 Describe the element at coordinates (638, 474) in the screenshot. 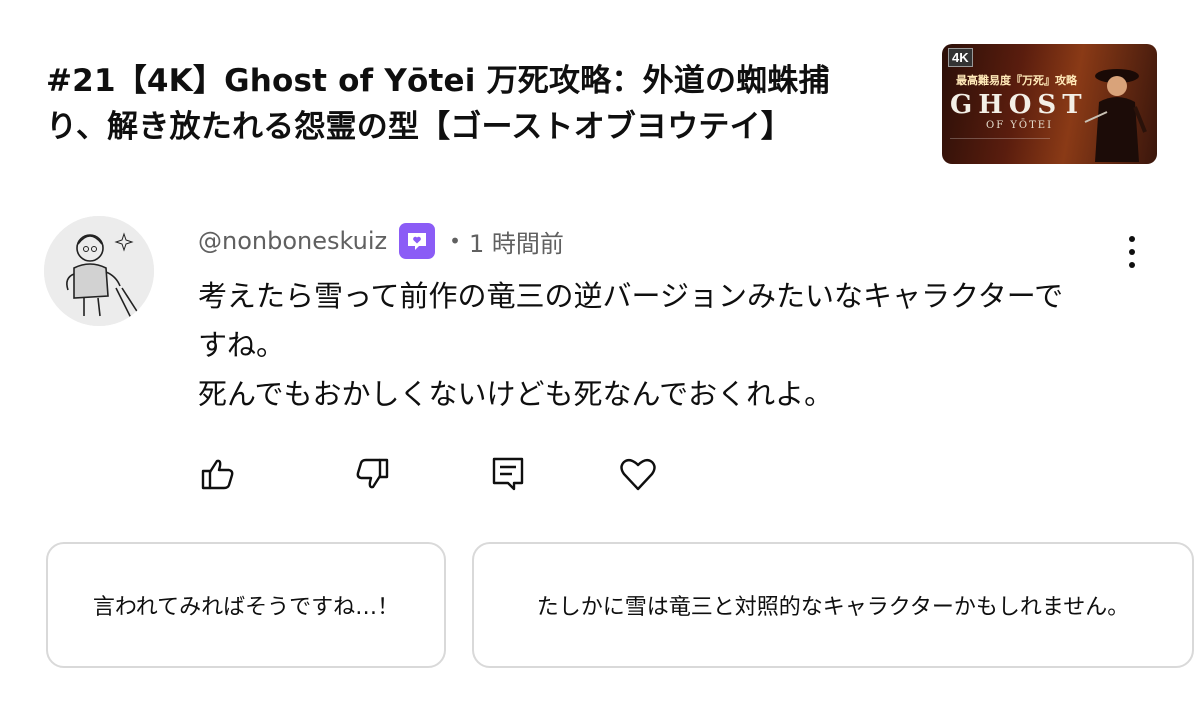

I see `heart-icon` at that location.